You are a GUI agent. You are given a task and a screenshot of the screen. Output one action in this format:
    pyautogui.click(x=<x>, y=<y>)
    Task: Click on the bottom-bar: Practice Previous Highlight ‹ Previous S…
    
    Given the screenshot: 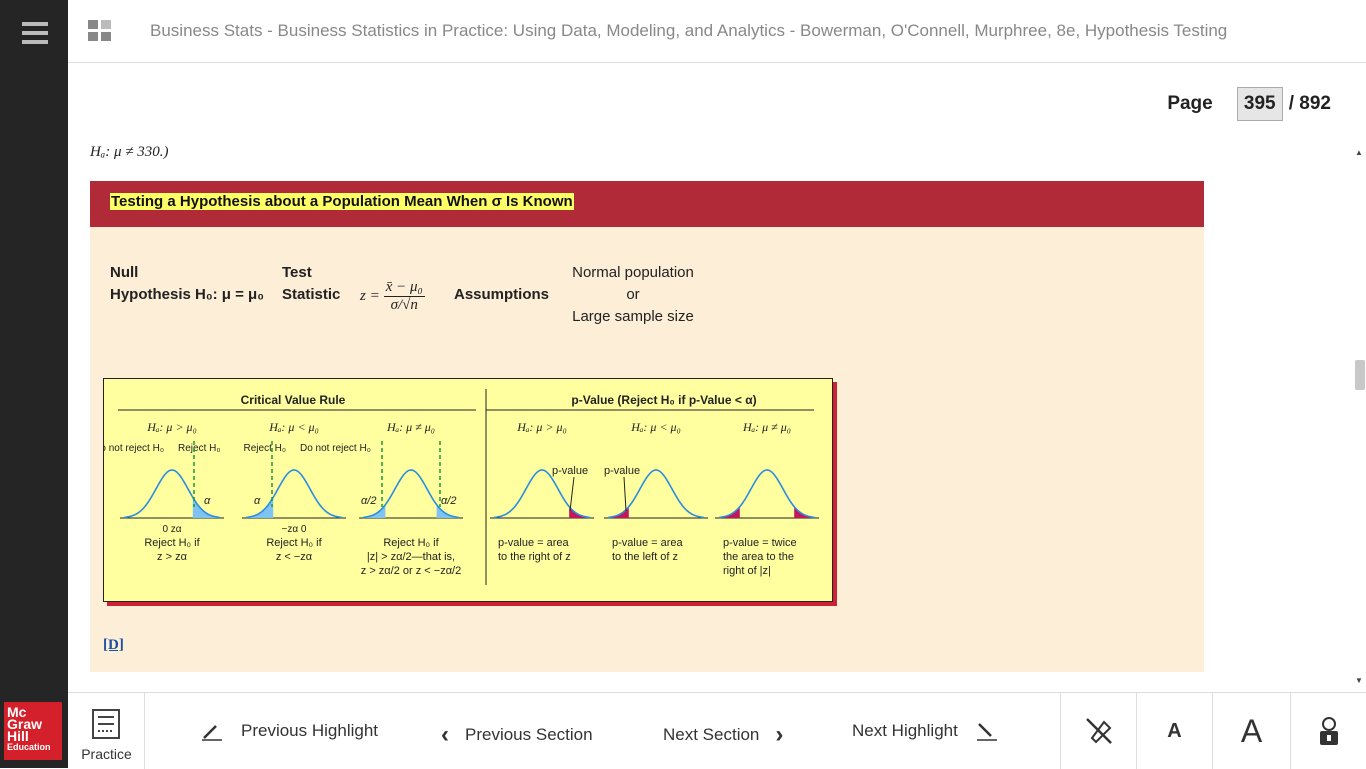 What is the action you would take?
    pyautogui.click(x=717, y=730)
    